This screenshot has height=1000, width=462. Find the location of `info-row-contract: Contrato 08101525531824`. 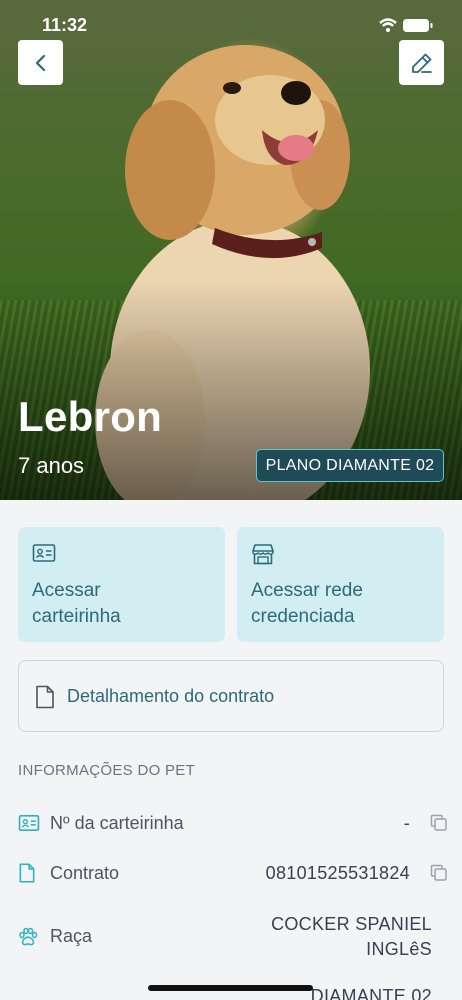

info-row-contract: Contrato 08101525531824 is located at coordinates (232, 873).